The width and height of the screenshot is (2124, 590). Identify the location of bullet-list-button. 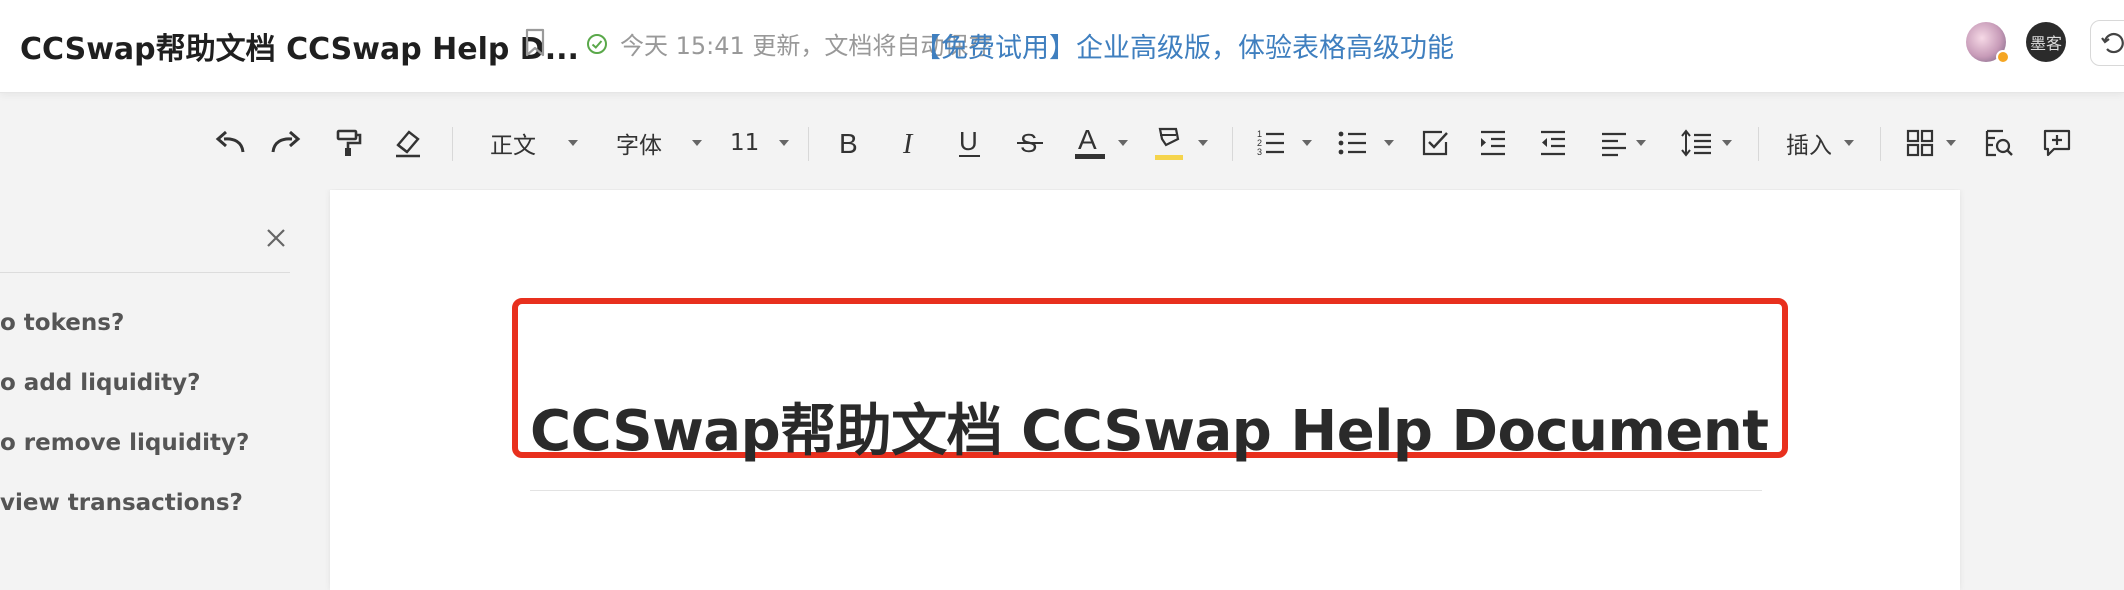
(1366, 143).